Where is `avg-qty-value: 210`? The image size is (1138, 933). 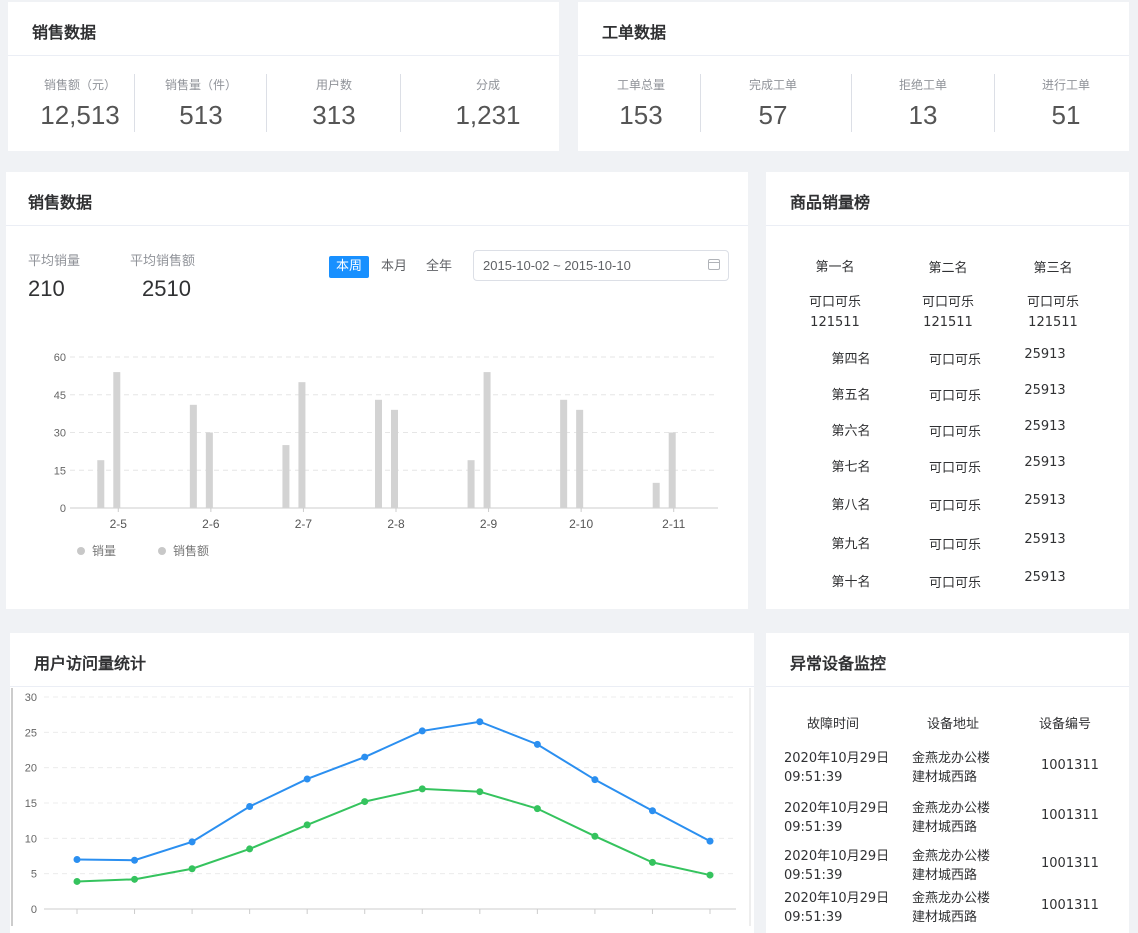
avg-qty-value: 210 is located at coordinates (46, 288).